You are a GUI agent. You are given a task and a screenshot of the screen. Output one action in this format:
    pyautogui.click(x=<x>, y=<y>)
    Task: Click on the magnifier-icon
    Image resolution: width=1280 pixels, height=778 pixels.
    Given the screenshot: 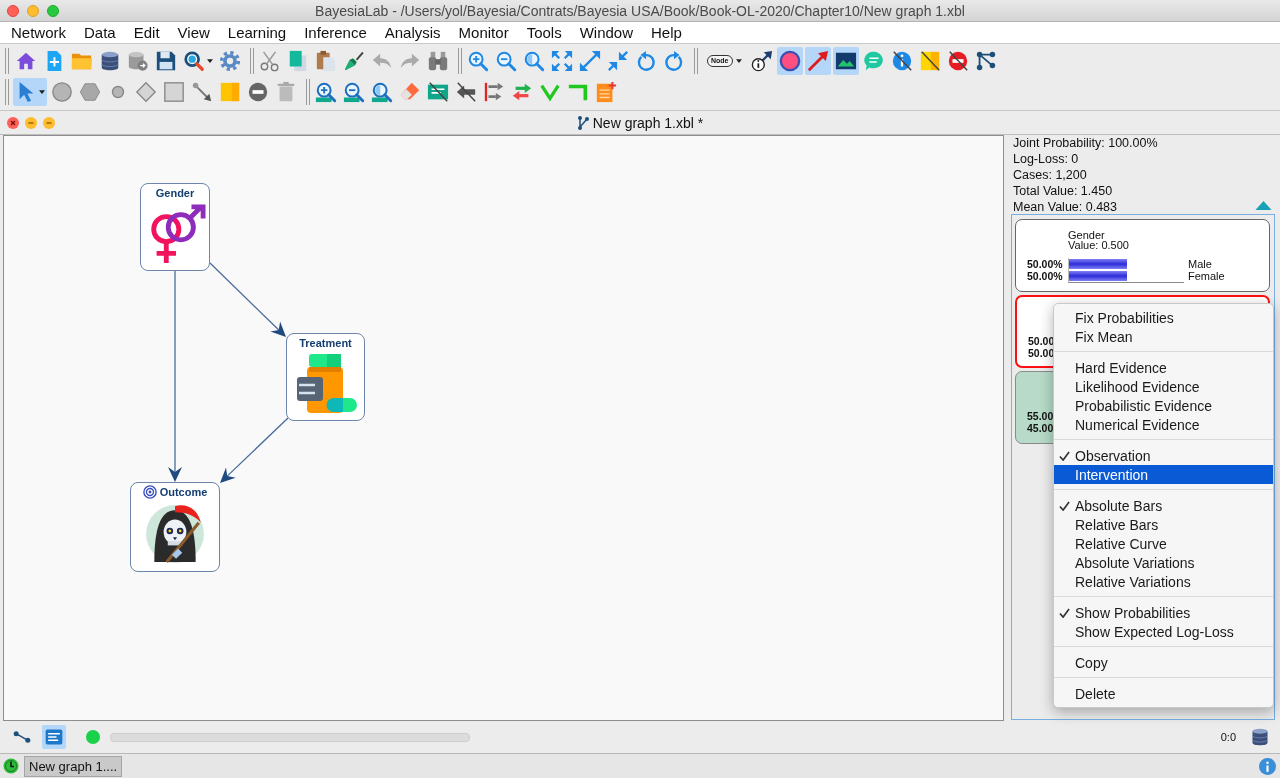 What is the action you would take?
    pyautogui.click(x=534, y=60)
    